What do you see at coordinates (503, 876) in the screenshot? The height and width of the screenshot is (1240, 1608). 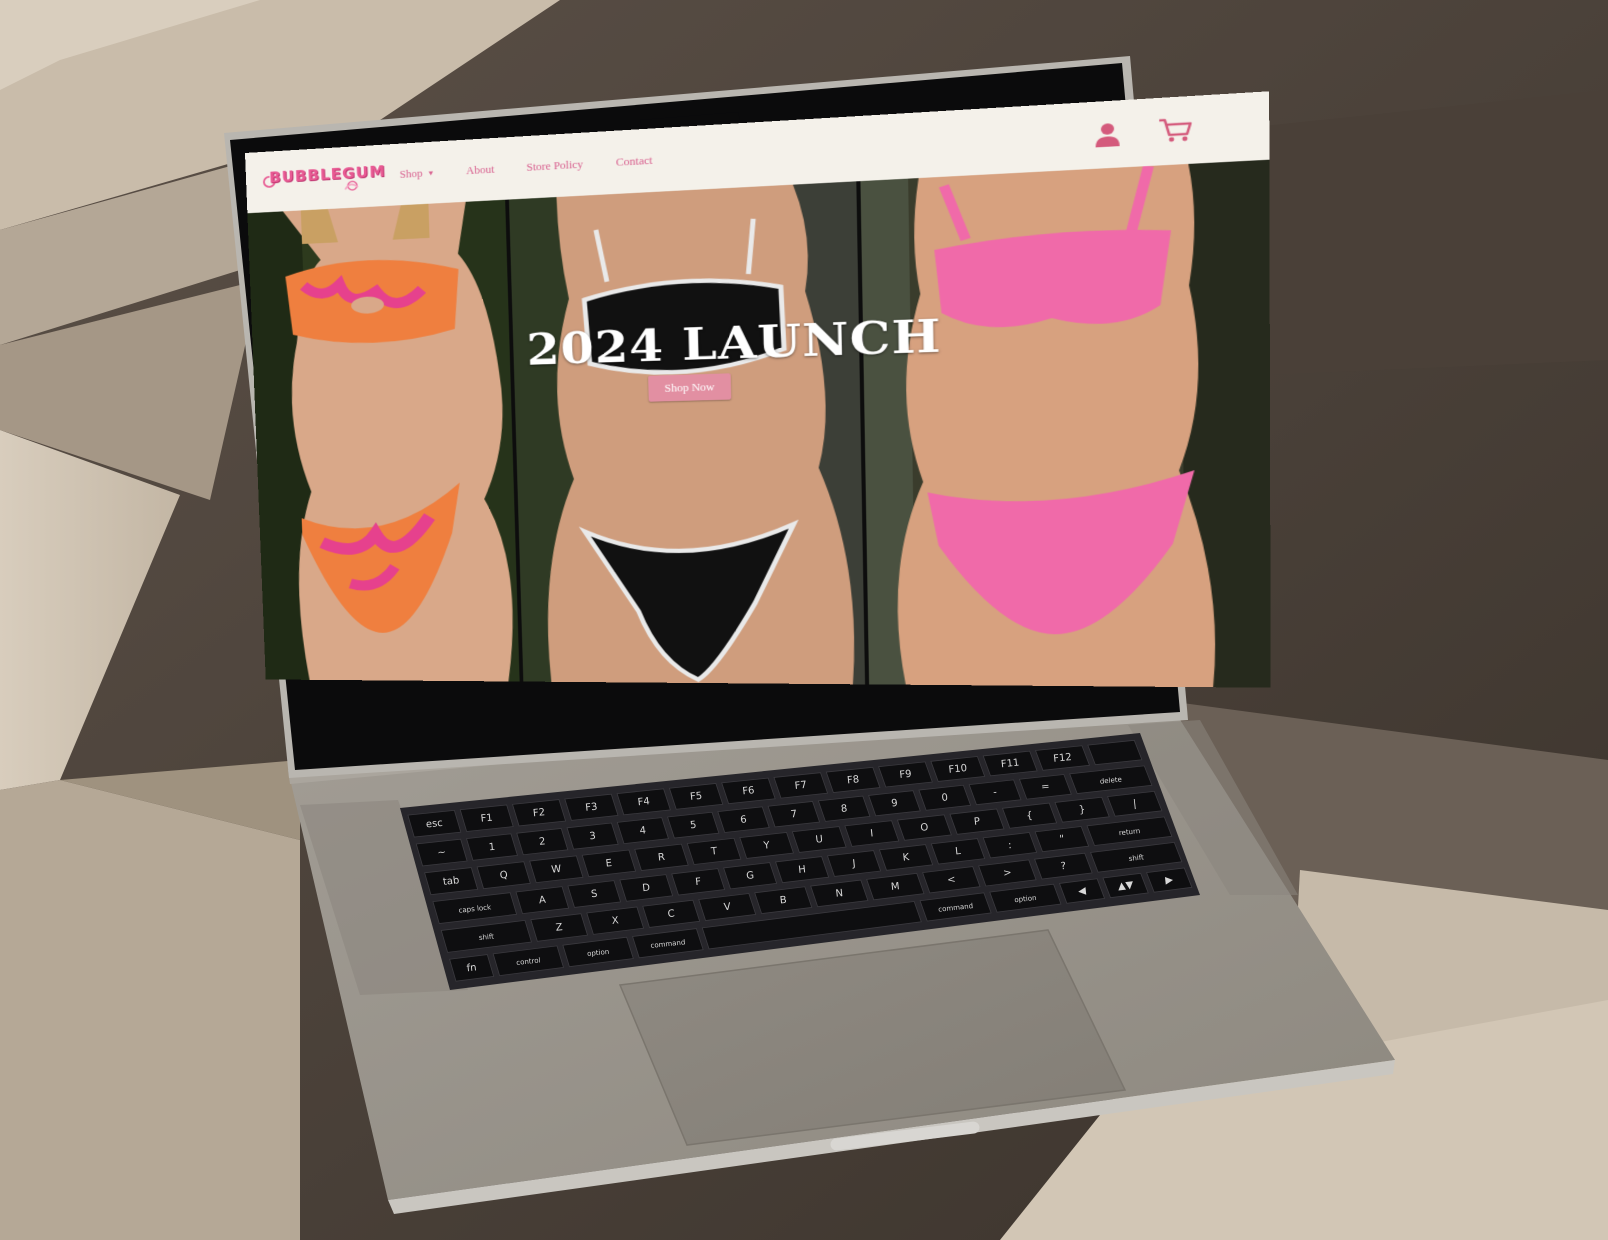 I see `keyboard-key-label: Q` at bounding box center [503, 876].